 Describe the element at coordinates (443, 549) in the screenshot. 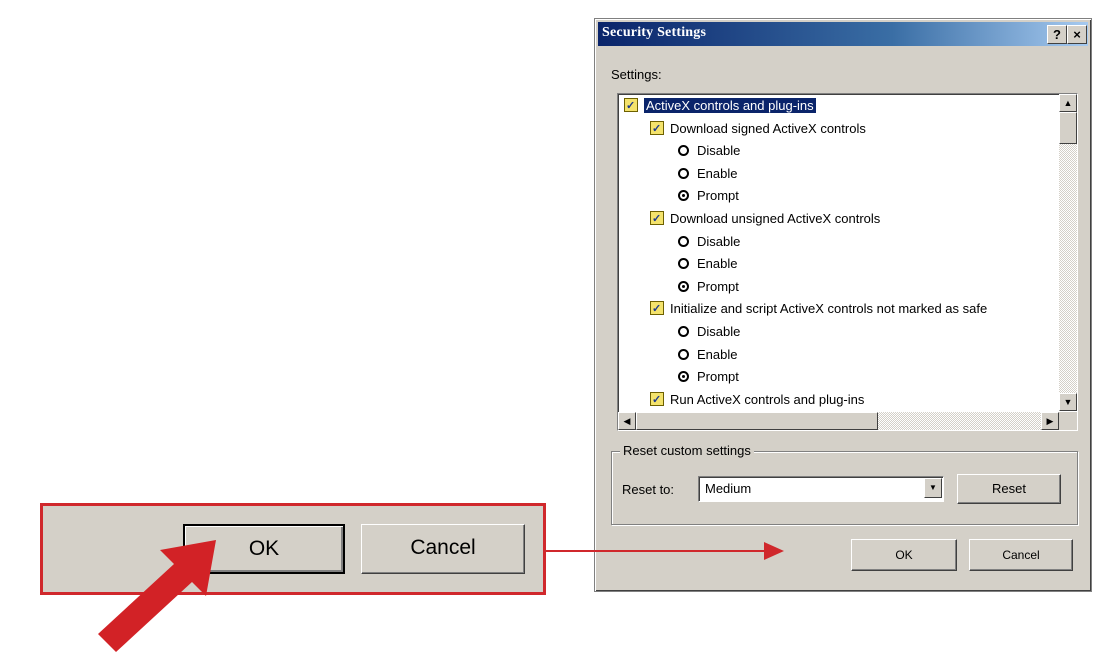

I see `zoomed-cancel-button: Cancel` at that location.